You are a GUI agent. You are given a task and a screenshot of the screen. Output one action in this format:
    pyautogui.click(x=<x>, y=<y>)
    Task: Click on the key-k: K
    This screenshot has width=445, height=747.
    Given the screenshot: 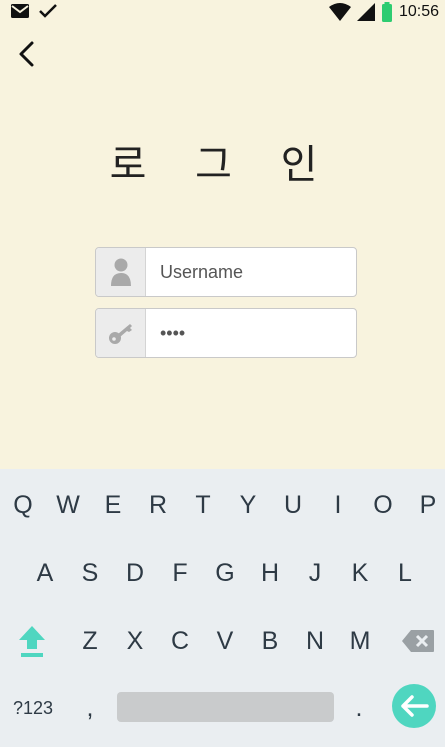 What is the action you would take?
    pyautogui.click(x=360, y=573)
    